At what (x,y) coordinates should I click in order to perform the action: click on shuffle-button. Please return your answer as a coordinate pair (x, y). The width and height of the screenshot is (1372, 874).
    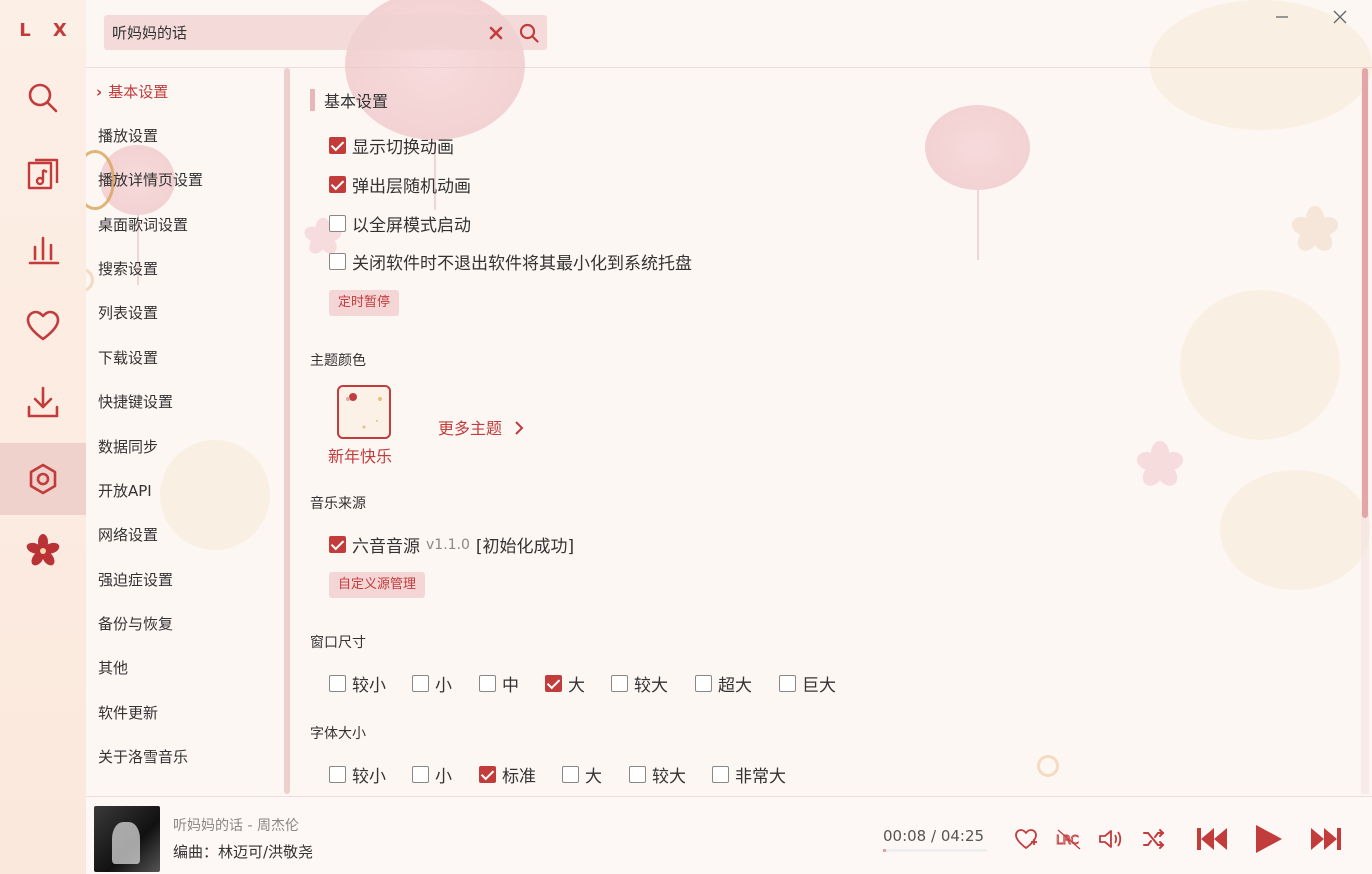
    Looking at the image, I should click on (1154, 839).